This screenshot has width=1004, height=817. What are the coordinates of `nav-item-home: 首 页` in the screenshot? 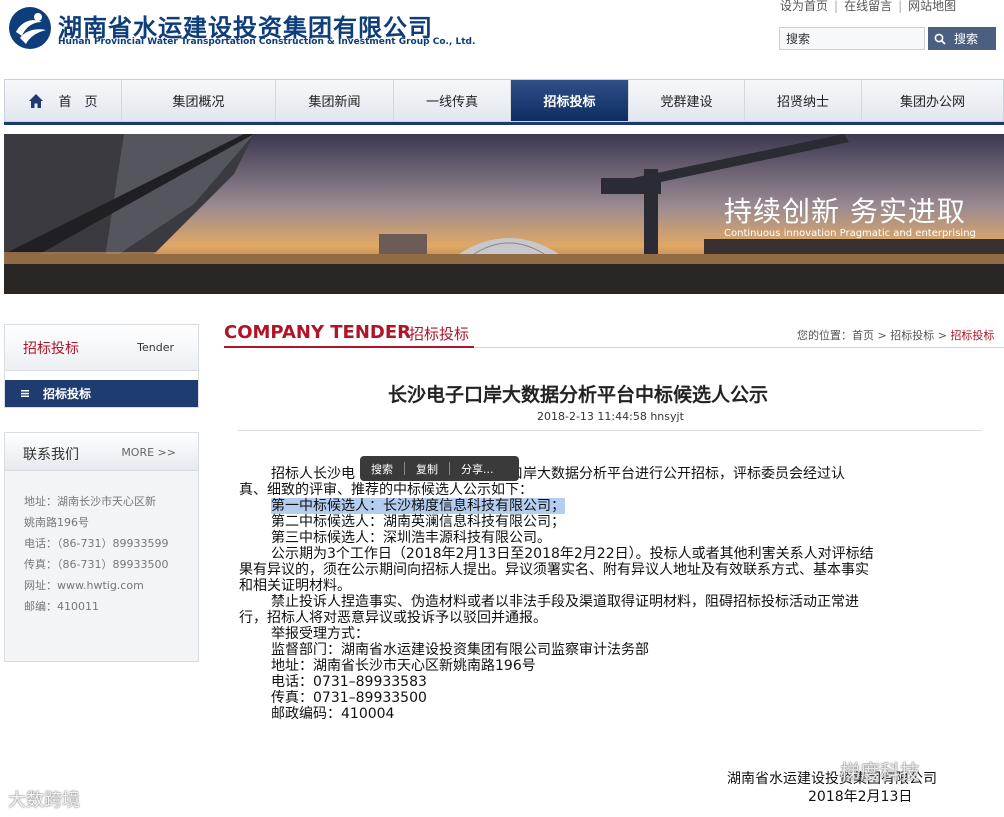 It's located at (63, 100).